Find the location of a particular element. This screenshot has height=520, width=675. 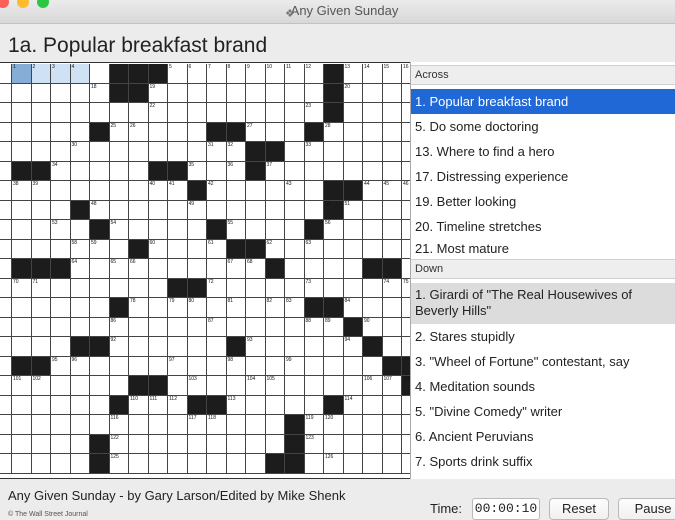

grid-cell: 32 is located at coordinates (236, 152).